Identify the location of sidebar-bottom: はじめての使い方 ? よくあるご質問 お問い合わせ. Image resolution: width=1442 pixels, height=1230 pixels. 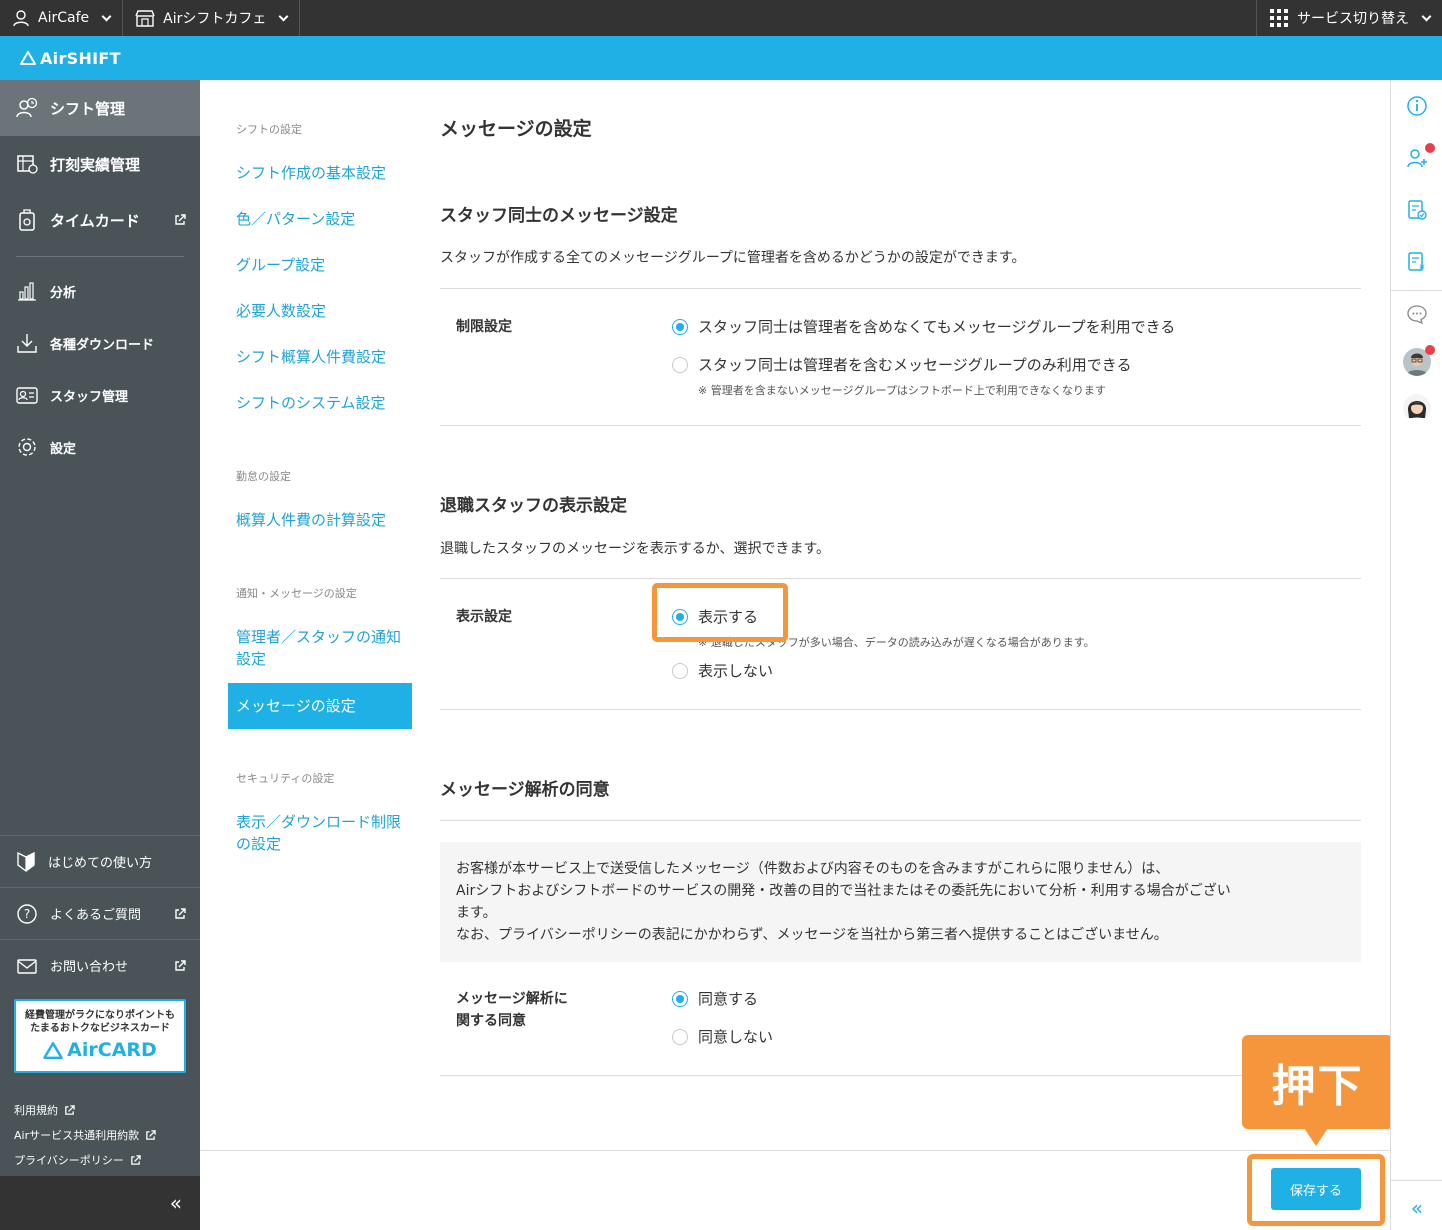
(100, 913).